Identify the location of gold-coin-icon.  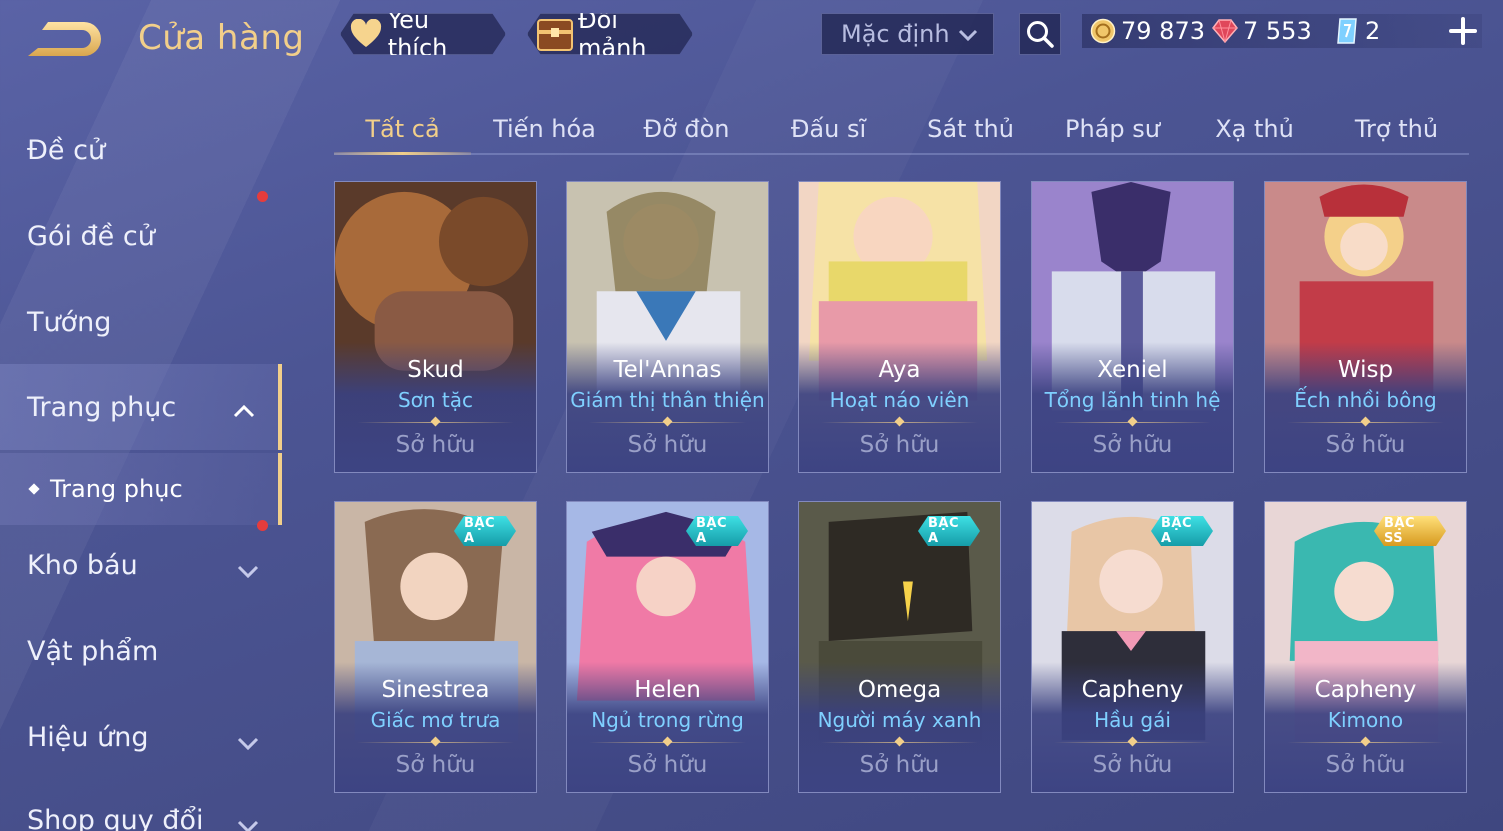
(1103, 31).